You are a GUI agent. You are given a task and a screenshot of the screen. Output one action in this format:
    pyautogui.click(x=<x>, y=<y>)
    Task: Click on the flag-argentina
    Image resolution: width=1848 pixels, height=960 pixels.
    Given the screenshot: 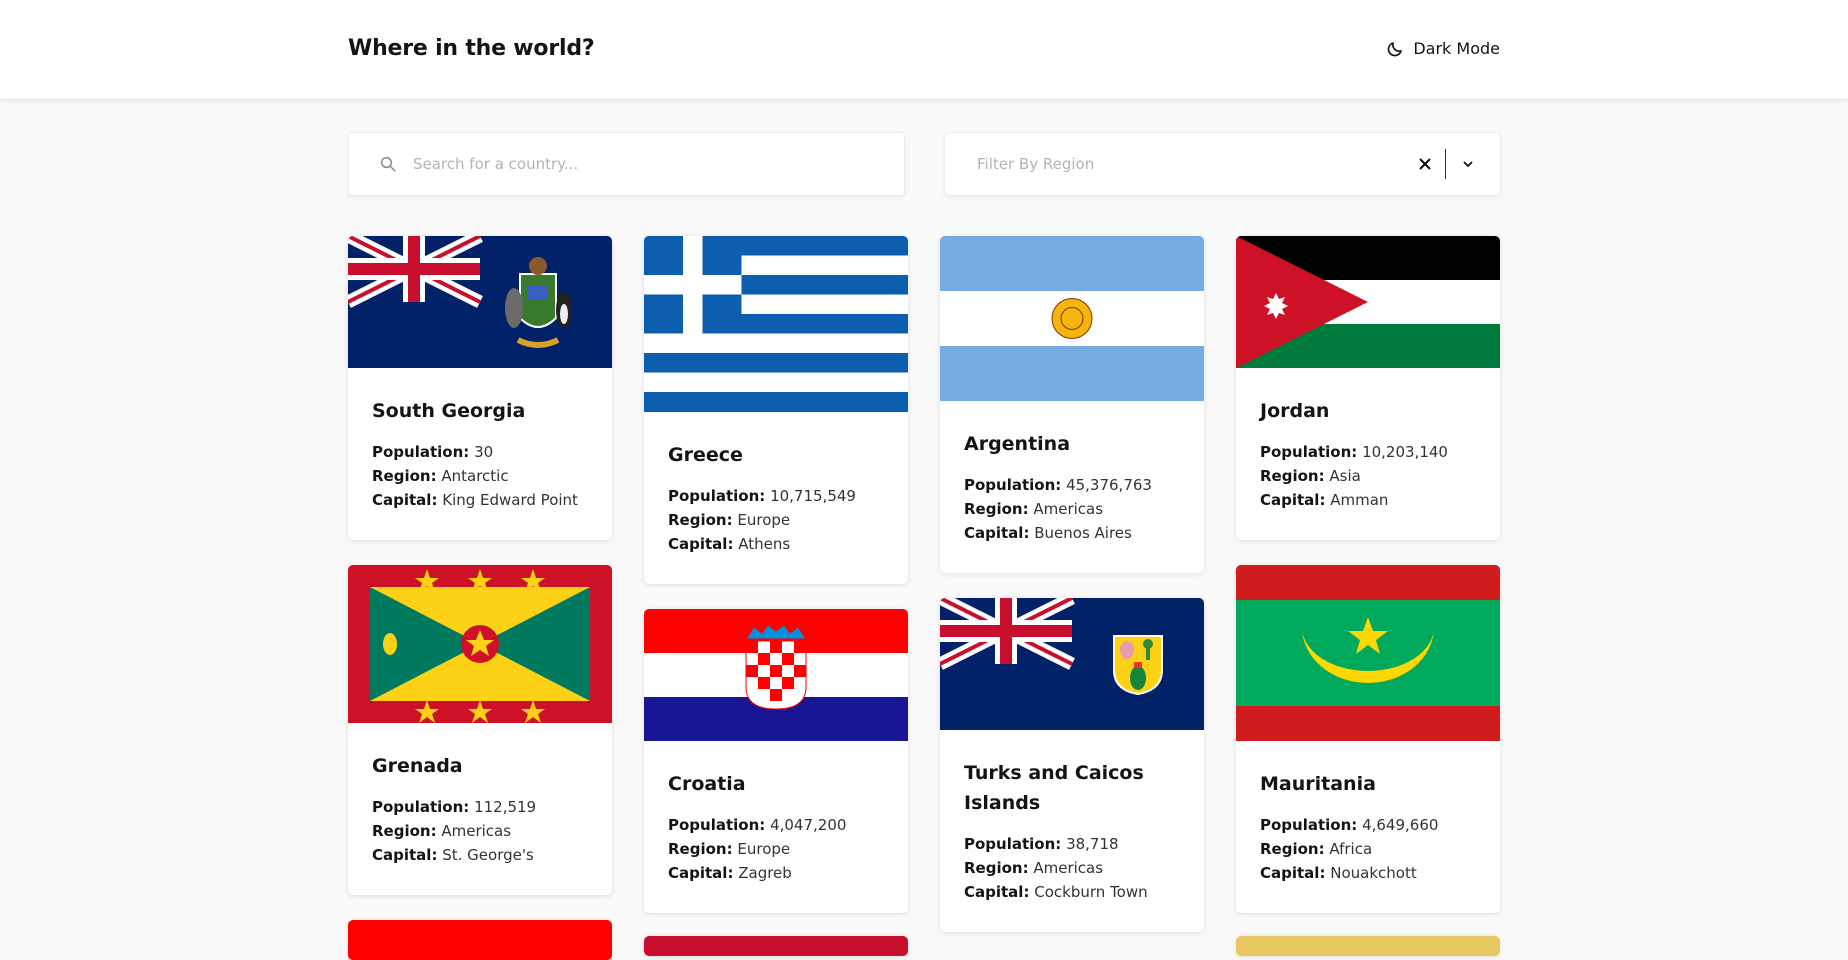 What is the action you would take?
    pyautogui.click(x=1072, y=318)
    